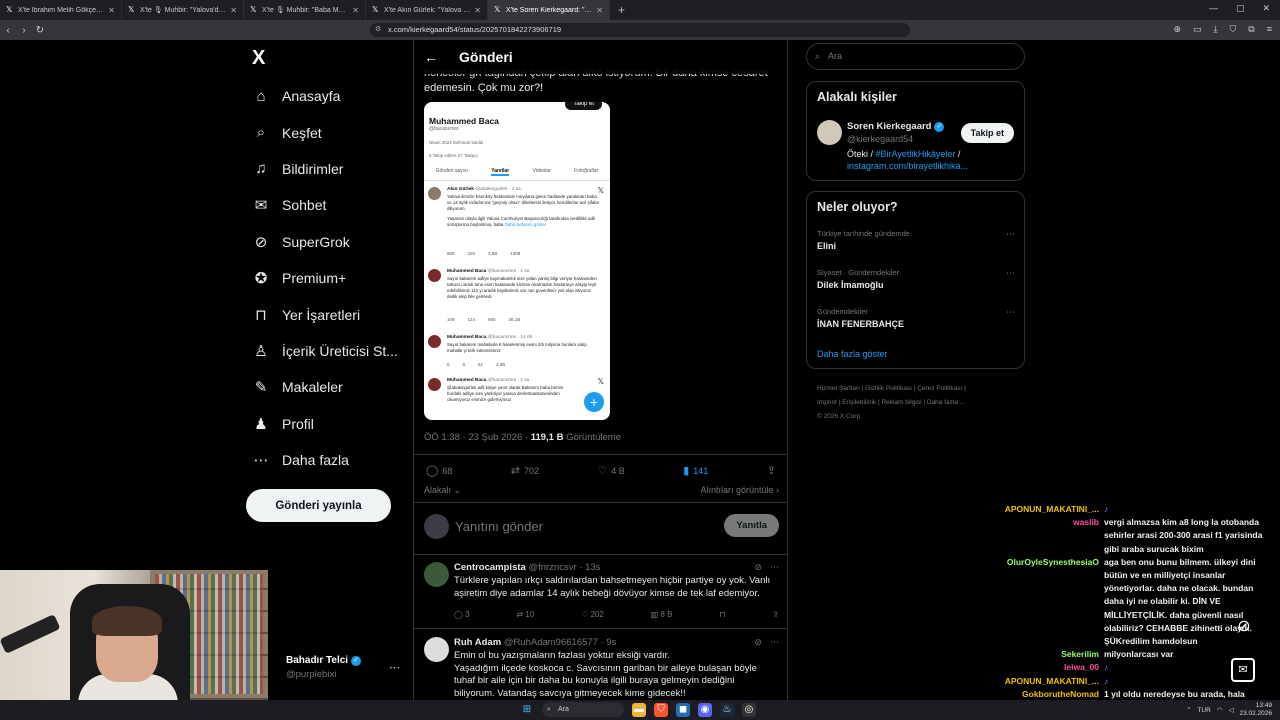 Image resolution: width=1280 pixels, height=720 pixels. I want to click on brave-shield-icon: ⛉, so click(1233, 29).